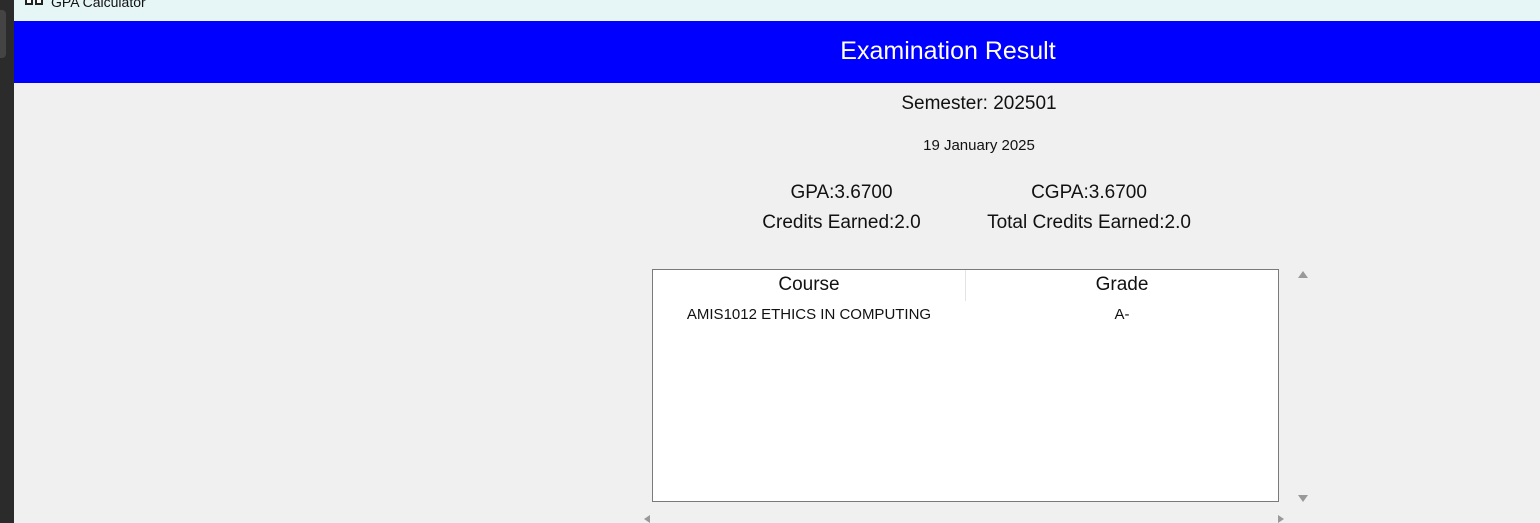 The height and width of the screenshot is (523, 1540). I want to click on course-cell: AMIS1012 ETHICS IN COMPUTING, so click(809, 314).